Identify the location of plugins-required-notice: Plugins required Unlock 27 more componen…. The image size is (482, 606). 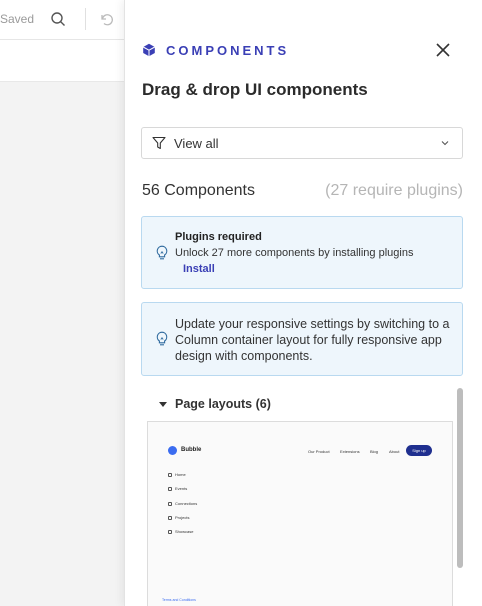
(302, 252).